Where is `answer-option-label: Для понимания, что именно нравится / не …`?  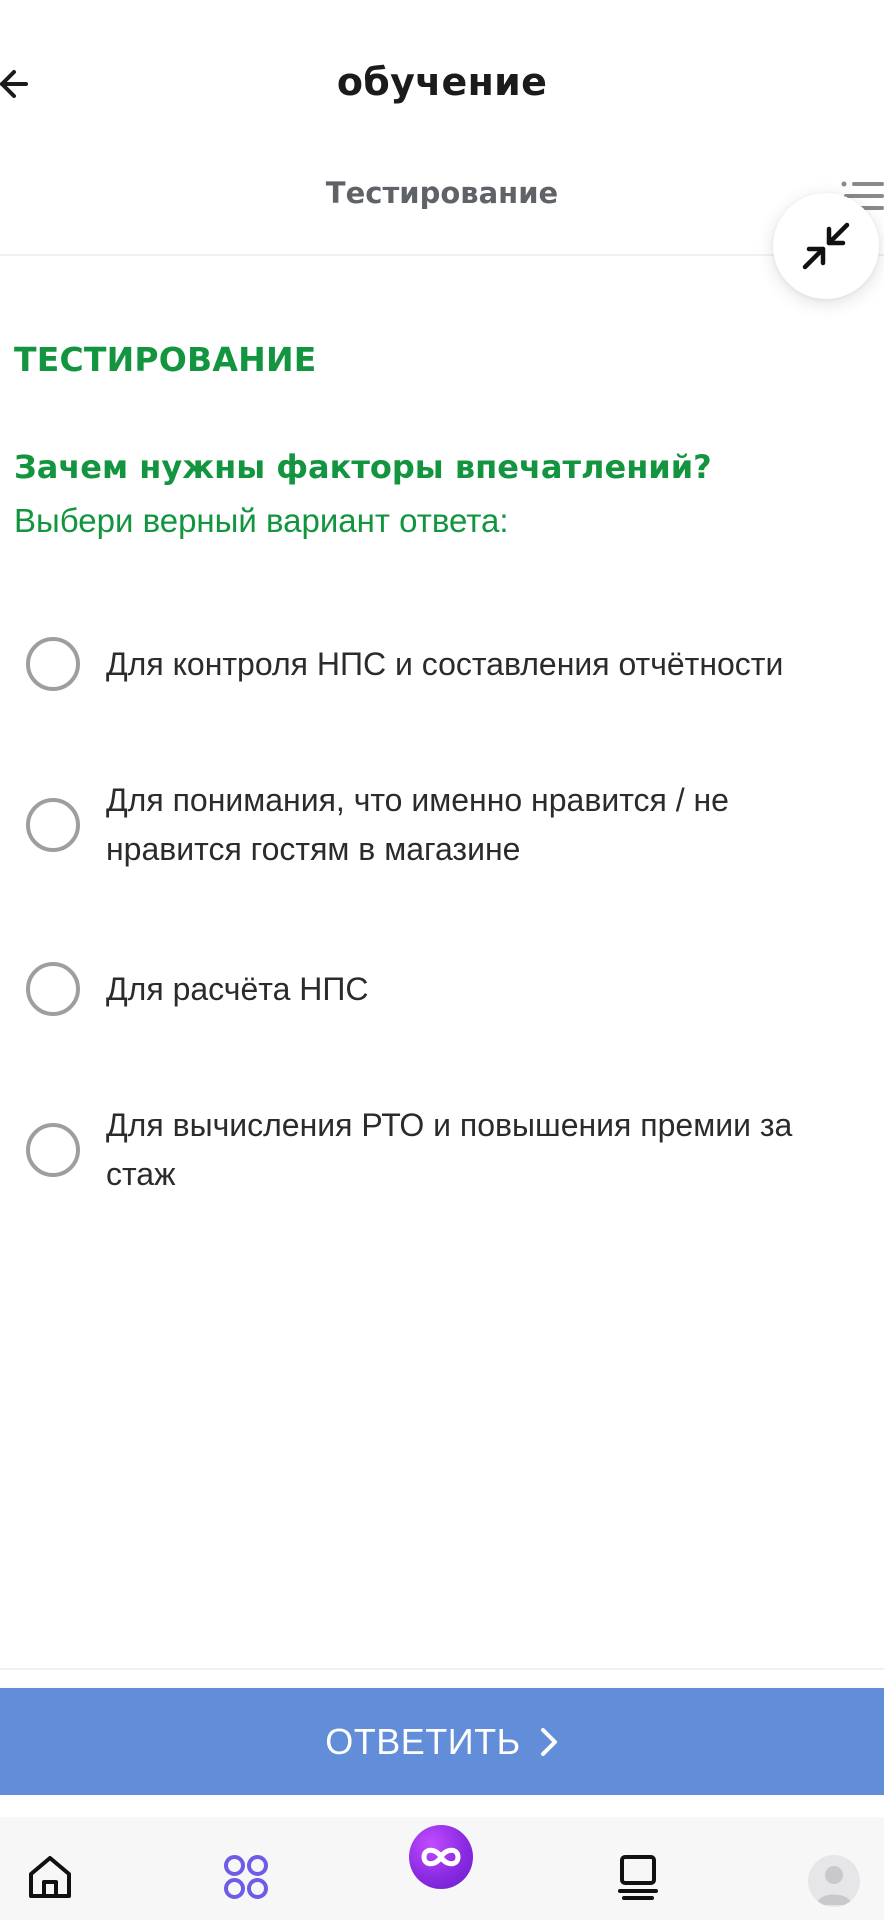 answer-option-label: Для понимания, что именно нравится / не … is located at coordinates (417, 824).